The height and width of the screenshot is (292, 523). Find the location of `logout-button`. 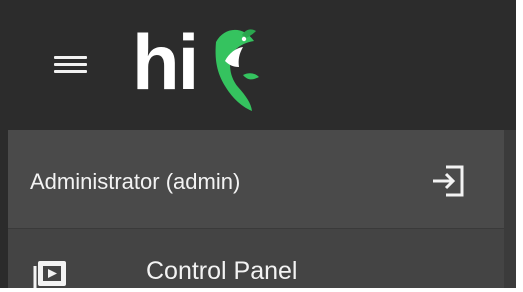

logout-button is located at coordinates (449, 181).